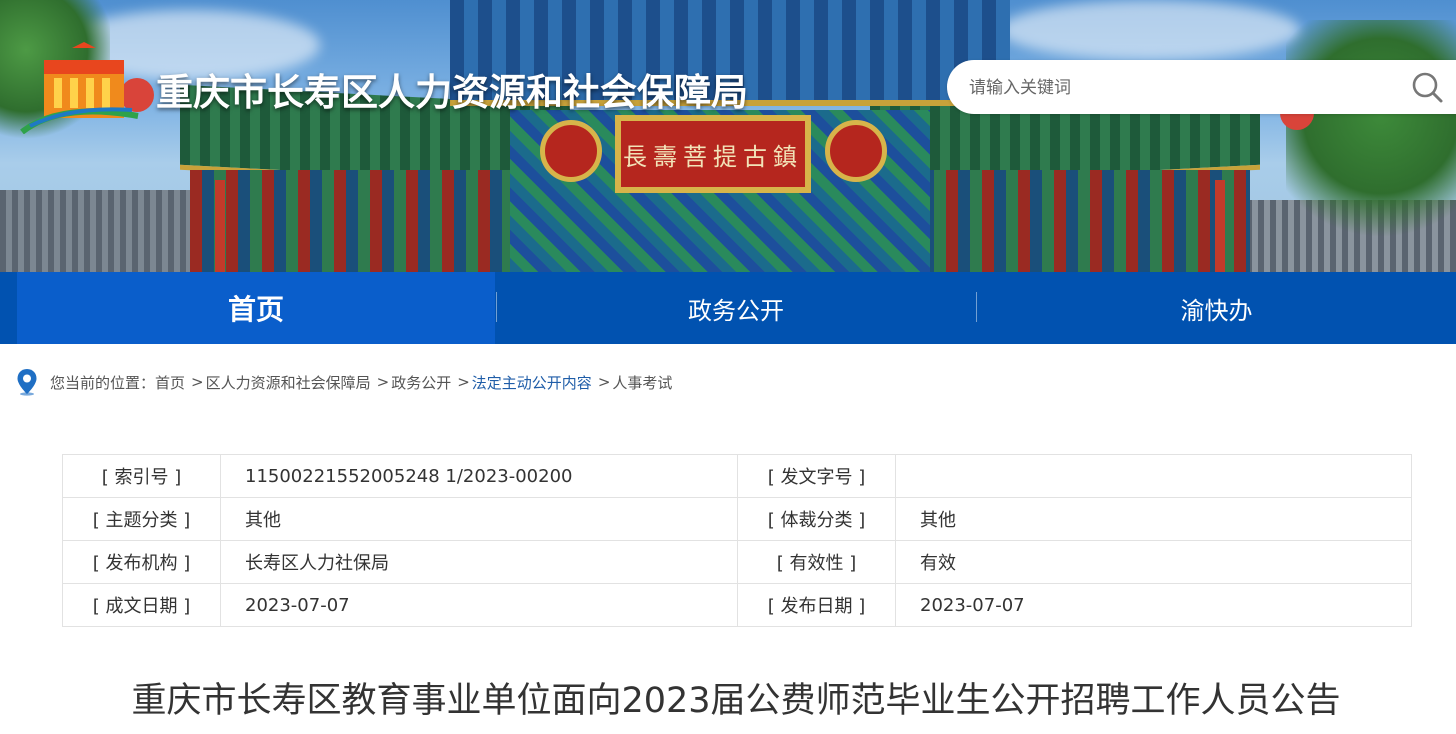 The image size is (1456, 734). I want to click on document-number-label: [ 发文字号 ], so click(816, 476).